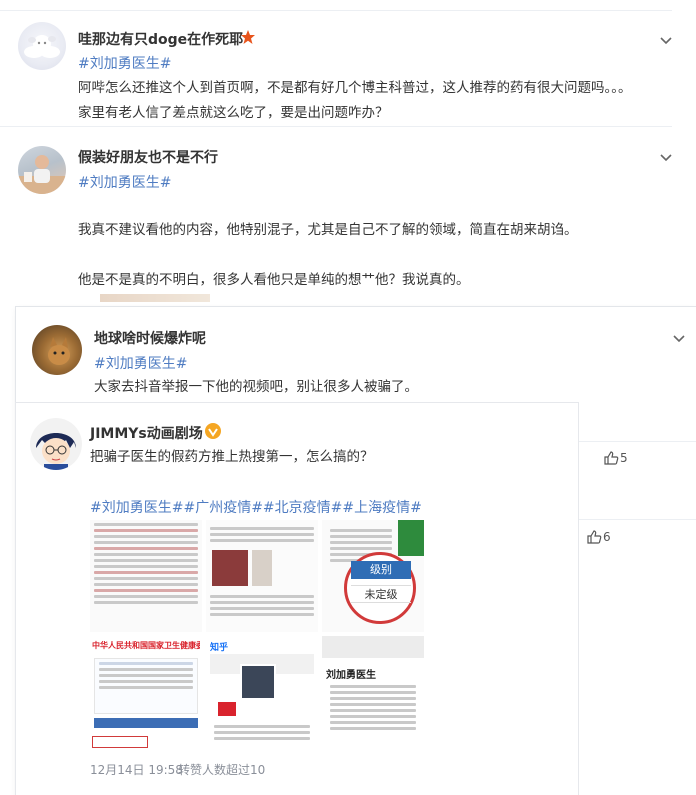 The width and height of the screenshot is (696, 795). Describe the element at coordinates (219, 648) in the screenshot. I see `zhihu-logo: 知乎` at that location.